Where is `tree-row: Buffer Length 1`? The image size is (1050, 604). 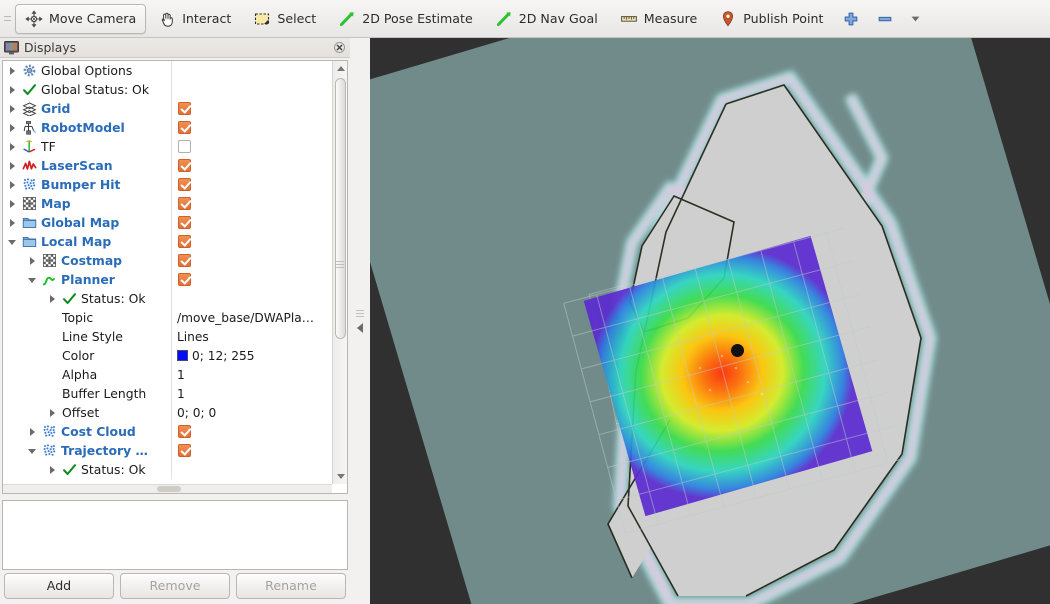 tree-row: Buffer Length 1 is located at coordinates (167, 393).